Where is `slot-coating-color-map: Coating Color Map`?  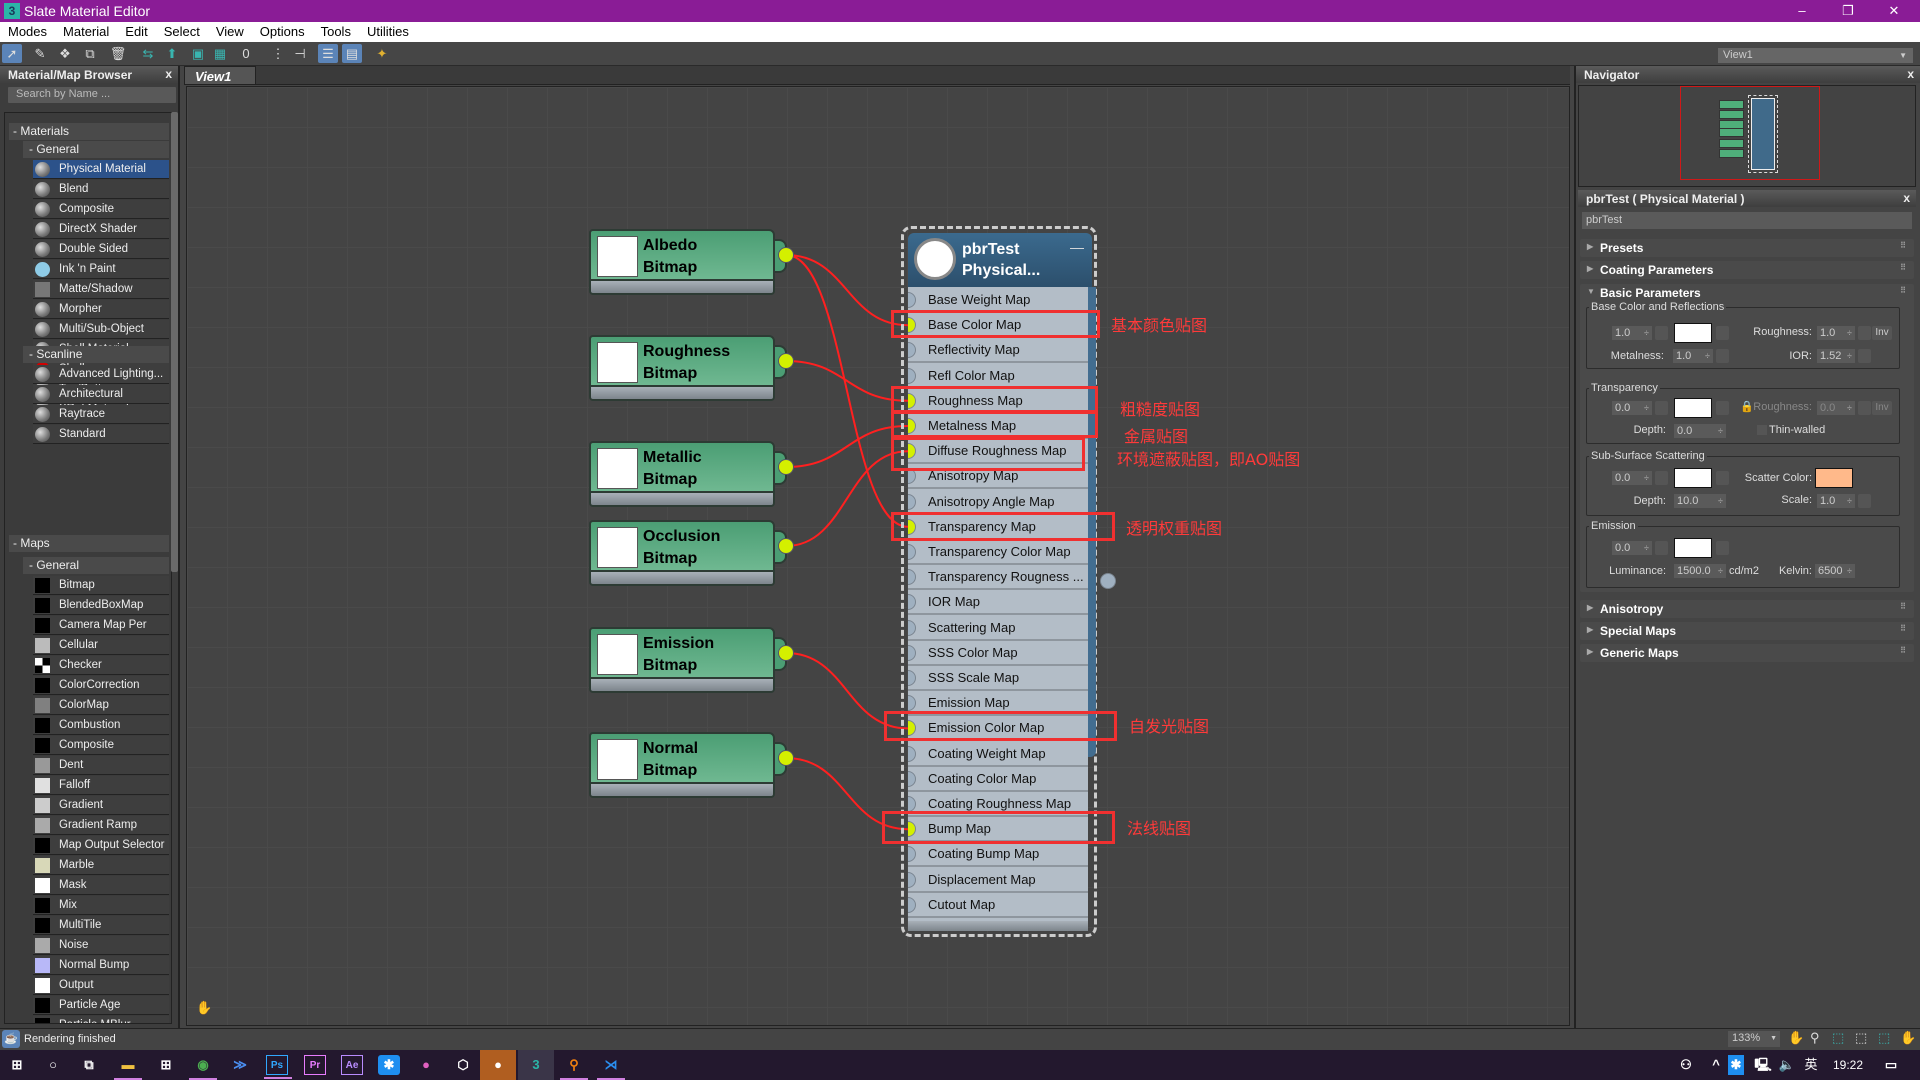 slot-coating-color-map: Coating Color Map is located at coordinates (998, 779).